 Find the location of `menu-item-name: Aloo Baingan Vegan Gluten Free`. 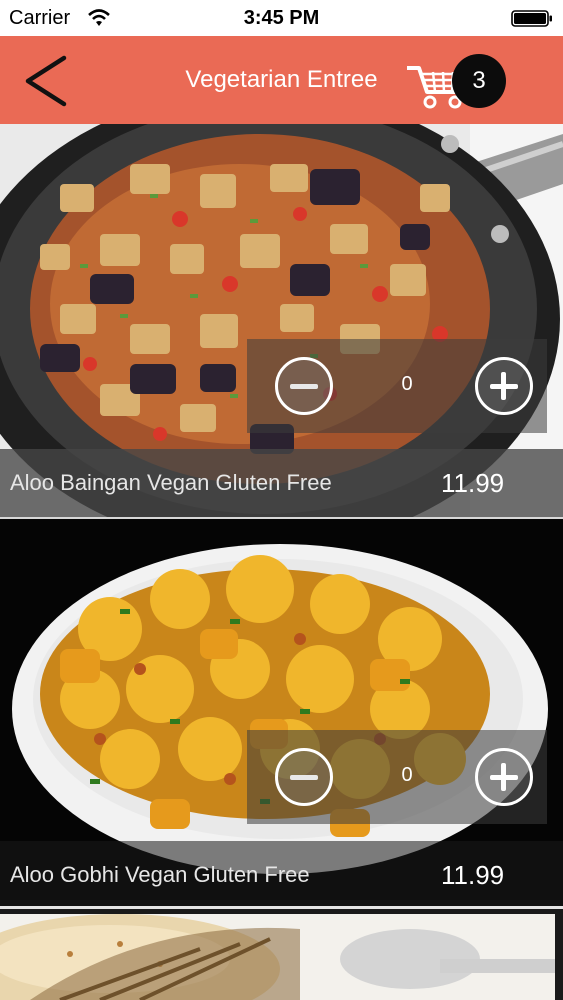

menu-item-name: Aloo Baingan Vegan Gluten Free is located at coordinates (171, 482).